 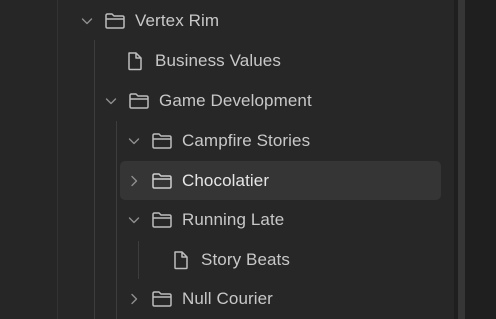 I want to click on tree-item-label: Null Courier, so click(x=227, y=298).